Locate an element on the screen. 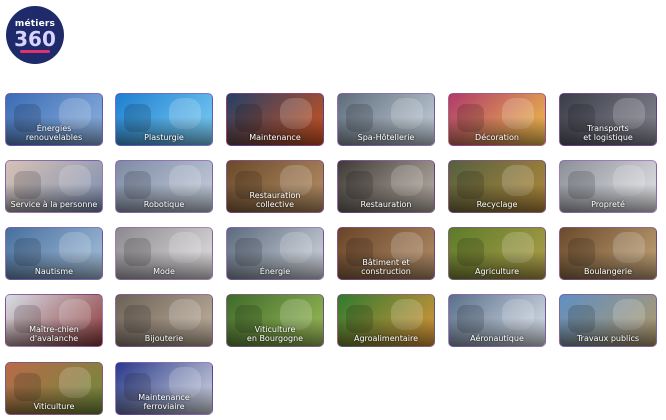 This screenshot has width=666, height=420. job-tile: Boulangerie is located at coordinates (608, 253).